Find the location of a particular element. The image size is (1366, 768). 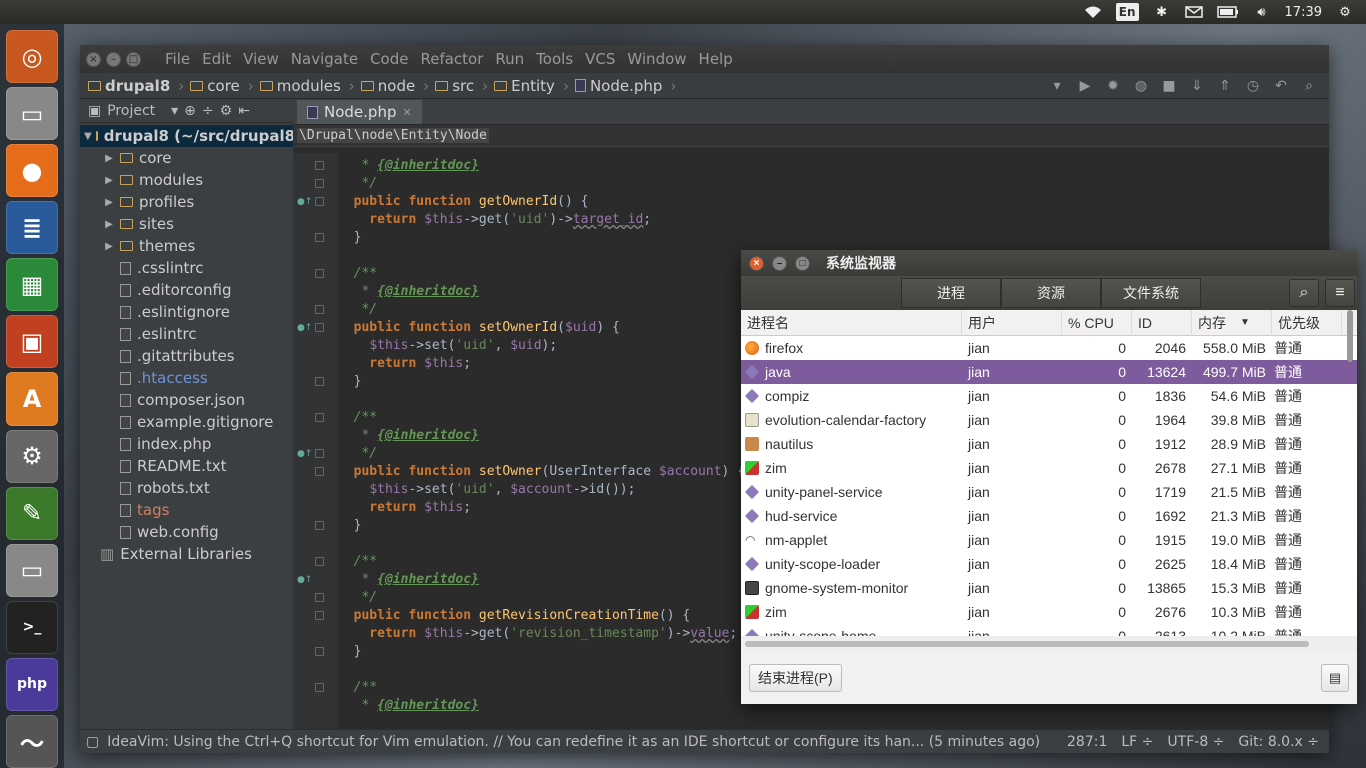

files-icon-2: ▭ is located at coordinates (32, 570).